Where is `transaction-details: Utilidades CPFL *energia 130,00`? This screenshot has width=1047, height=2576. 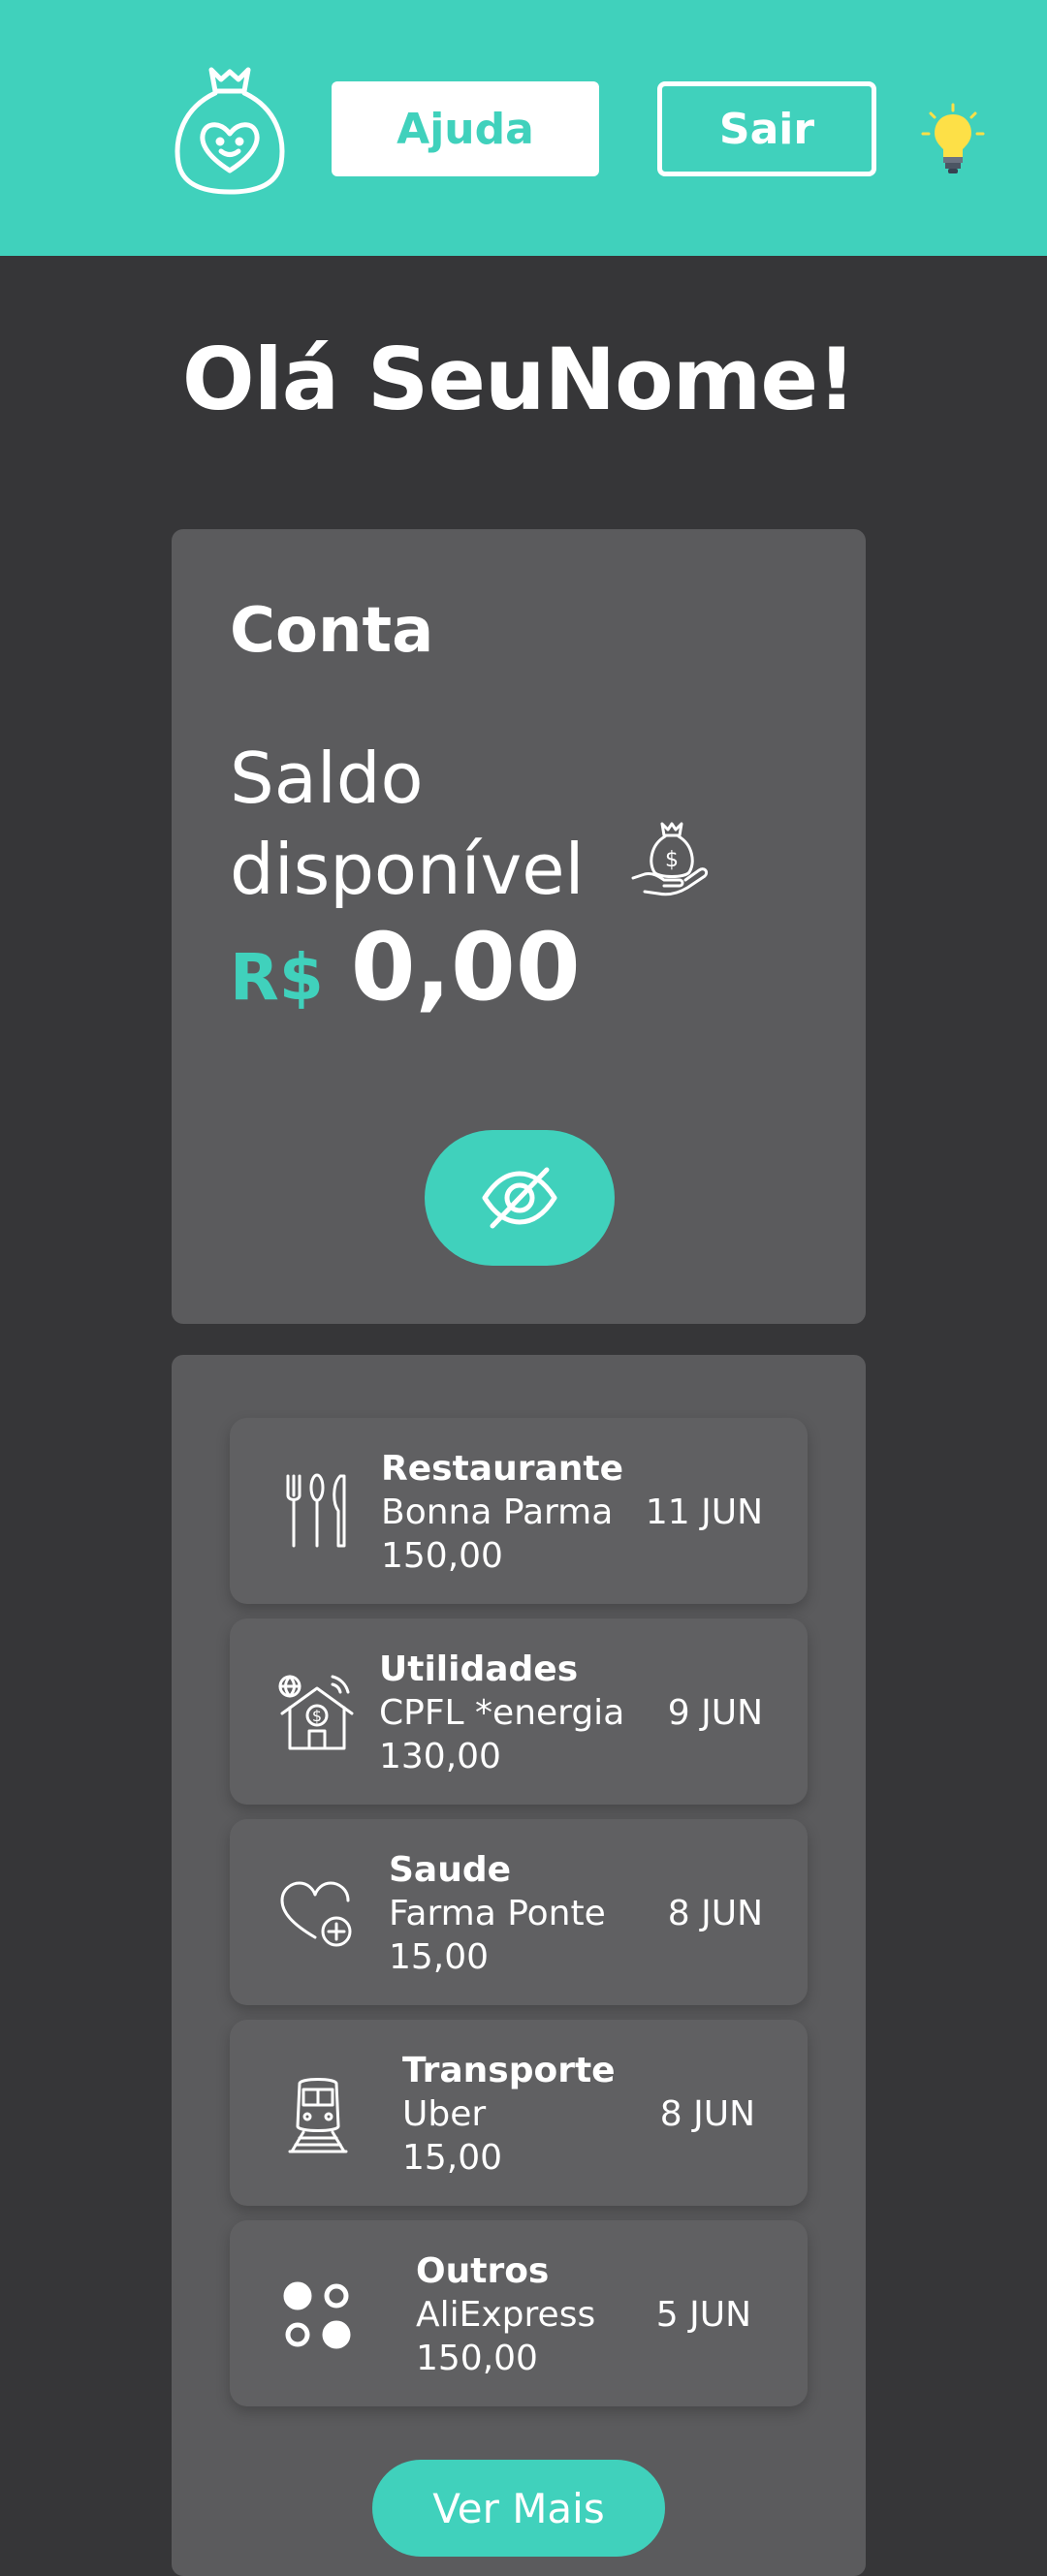 transaction-details: Utilidades CPFL *energia 130,00 is located at coordinates (501, 1713).